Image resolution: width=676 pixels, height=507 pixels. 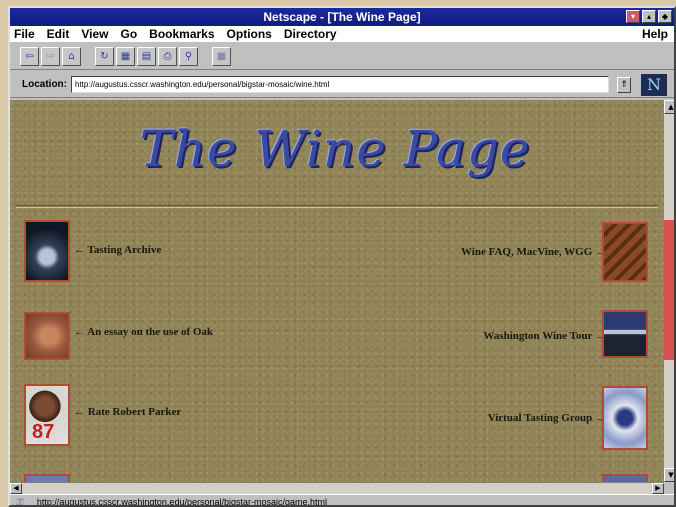 What do you see at coordinates (71, 56) in the screenshot?
I see `home-icon: ⌂` at bounding box center [71, 56].